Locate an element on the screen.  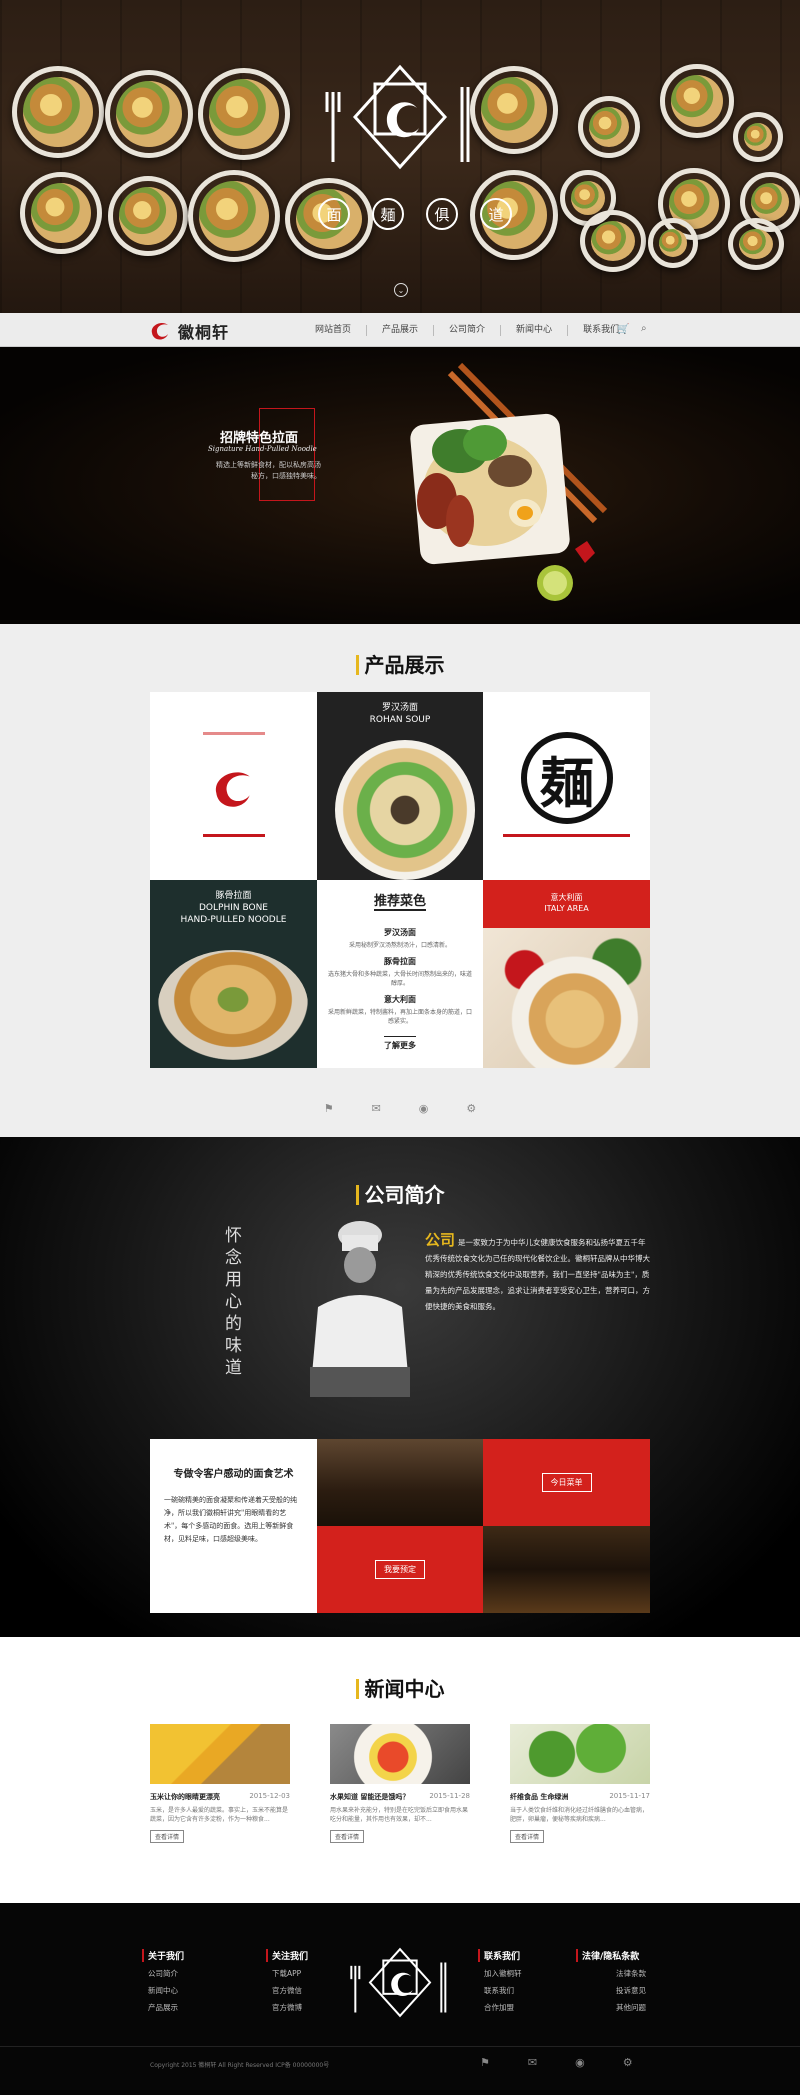
nav-item-home: 网站首页 is located at coordinates (334, 330).